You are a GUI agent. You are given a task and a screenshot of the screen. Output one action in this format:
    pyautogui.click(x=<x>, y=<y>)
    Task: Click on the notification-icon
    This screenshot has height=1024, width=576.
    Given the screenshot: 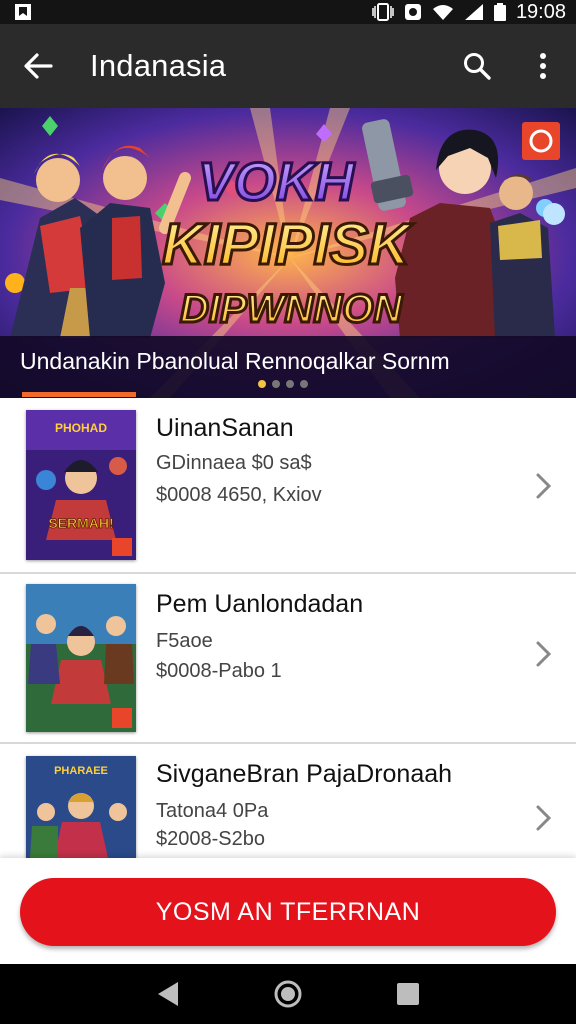 What is the action you would take?
    pyautogui.click(x=23, y=12)
    